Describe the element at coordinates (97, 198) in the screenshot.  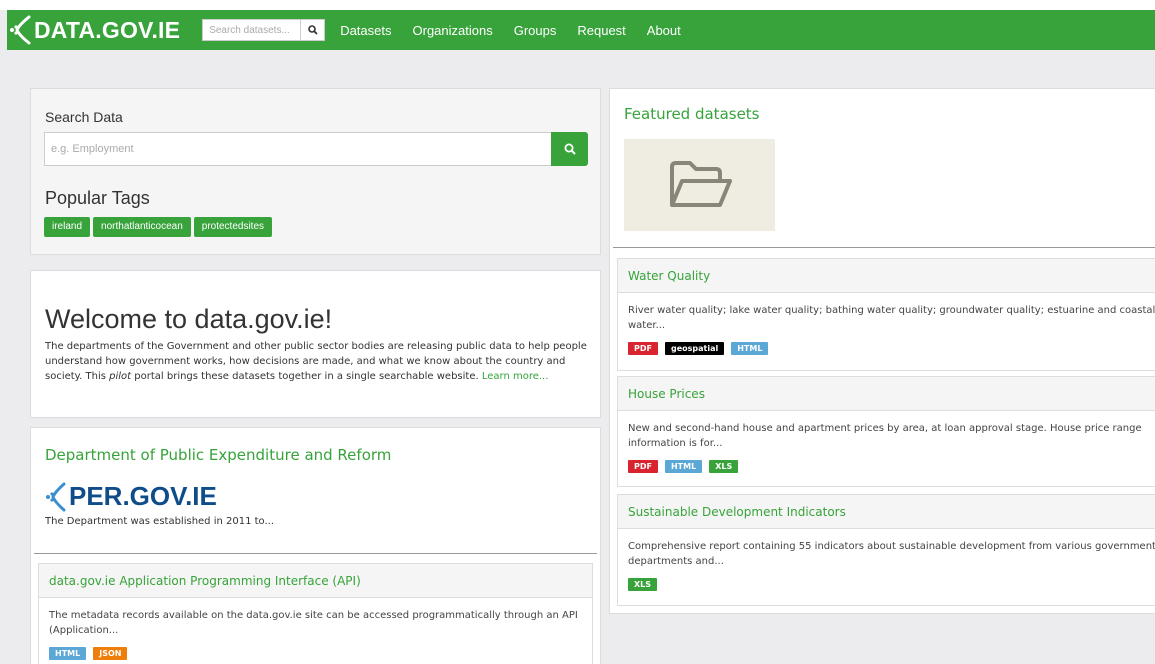
I see `popular-tags-title: Popular Tags` at that location.